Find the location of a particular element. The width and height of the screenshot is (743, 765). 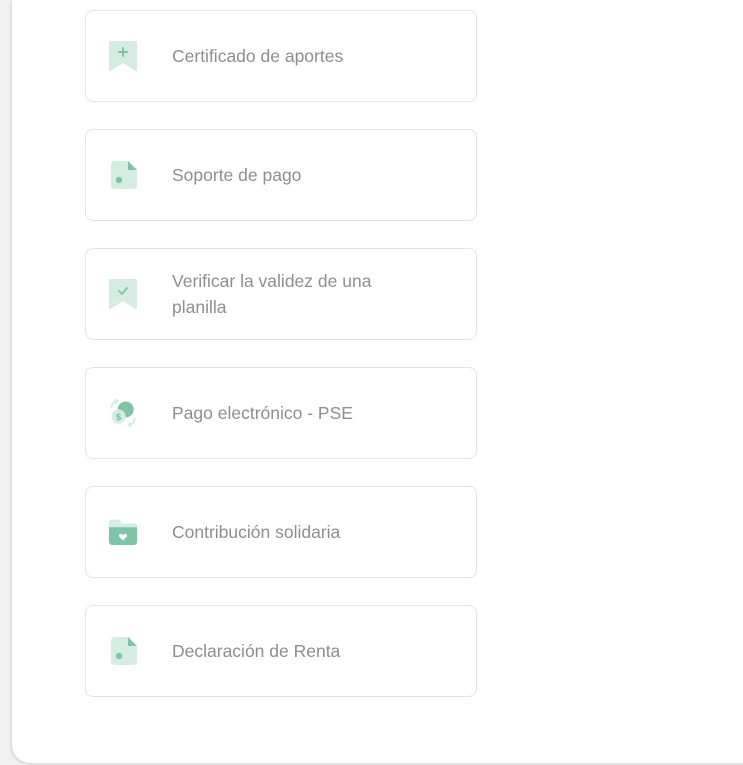

menu-item-certificado-aportes: Certificado de aportes is located at coordinates (281, 56).